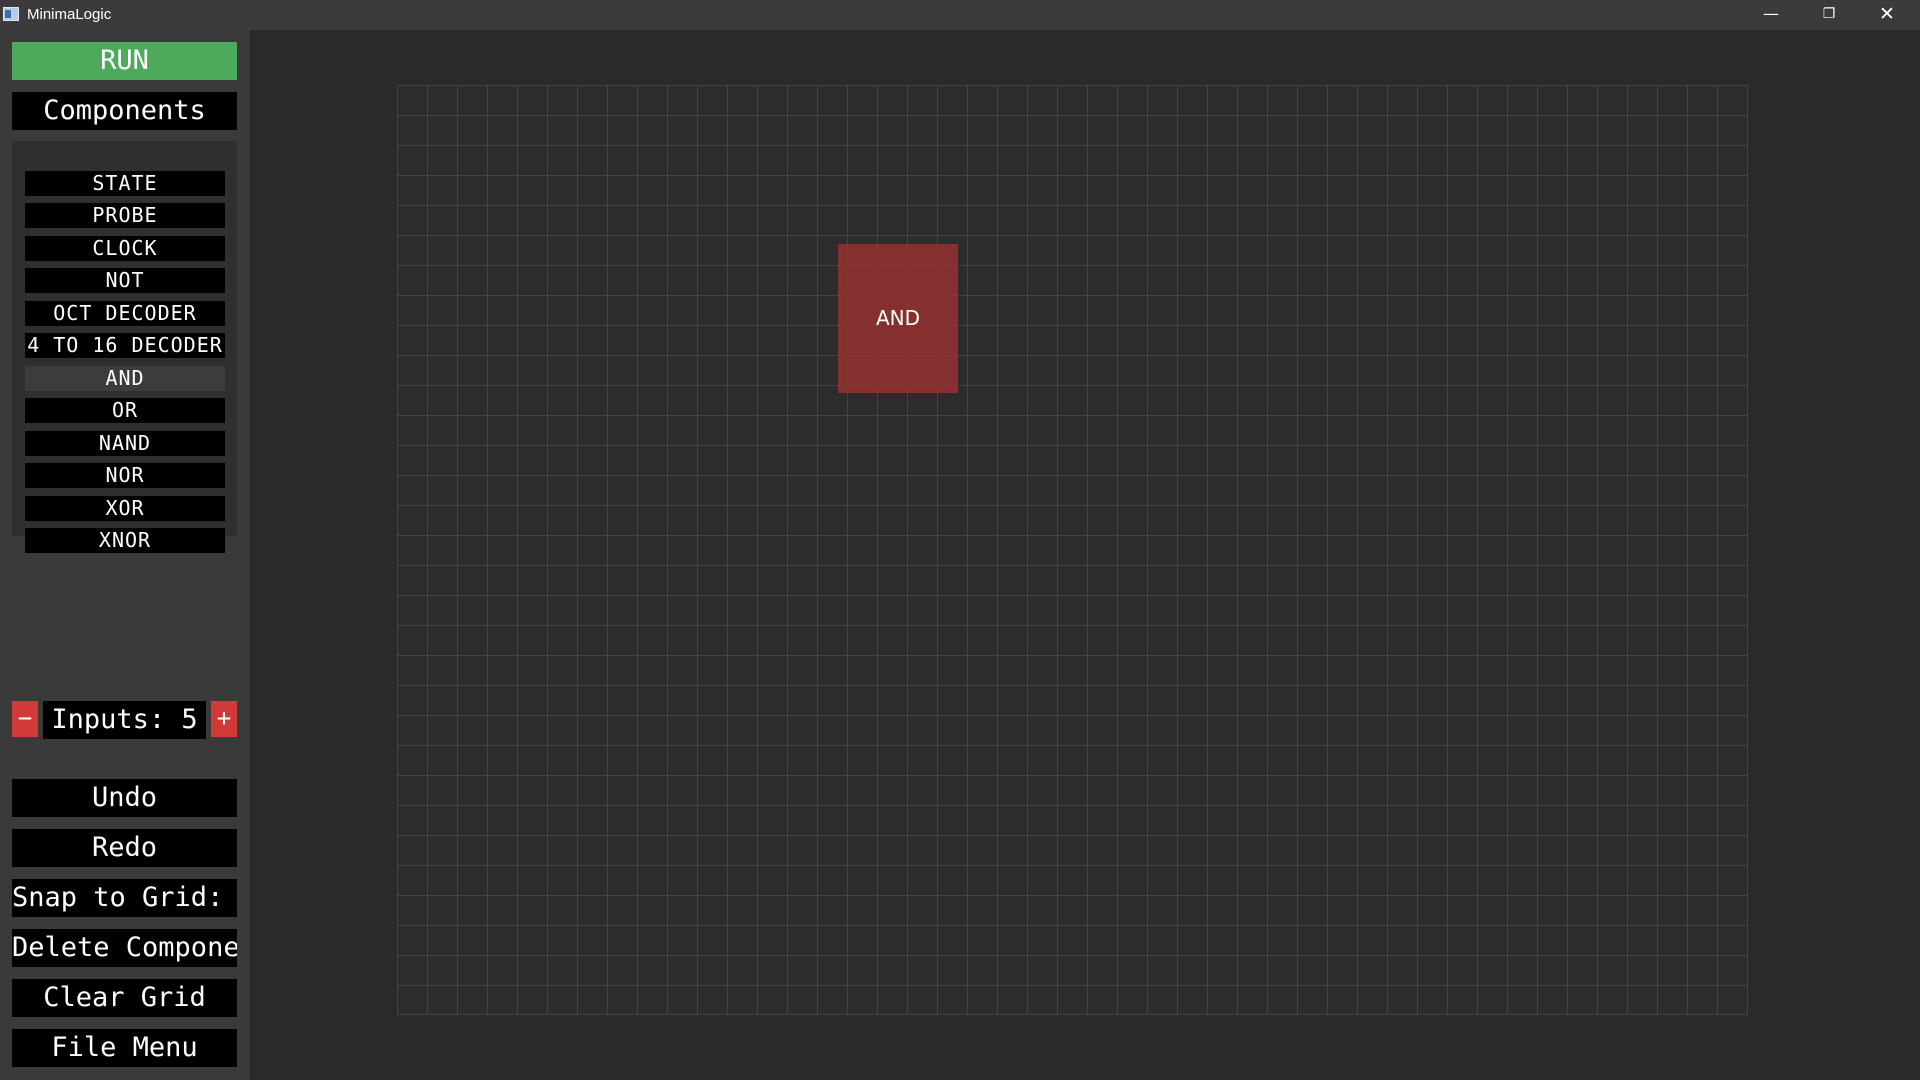 This screenshot has height=1080, width=1920. What do you see at coordinates (1887, 15) in the screenshot?
I see `close-icon: ✕` at bounding box center [1887, 15].